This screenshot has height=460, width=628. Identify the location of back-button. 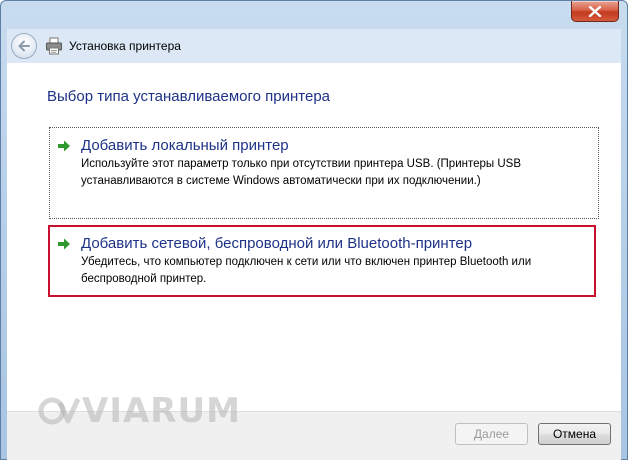
(24, 46).